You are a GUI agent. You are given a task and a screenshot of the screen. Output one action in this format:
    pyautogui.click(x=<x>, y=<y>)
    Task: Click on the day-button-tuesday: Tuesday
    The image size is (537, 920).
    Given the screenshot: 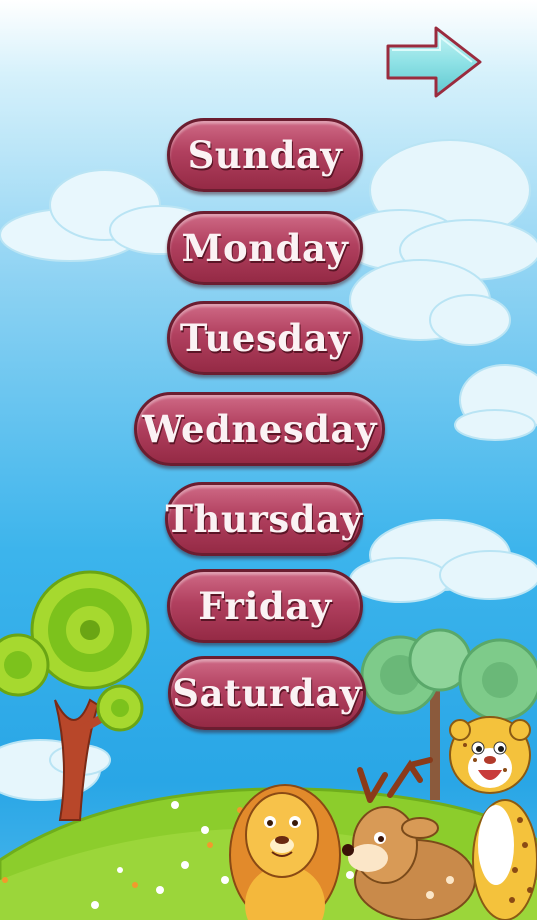 What is the action you would take?
    pyautogui.click(x=265, y=338)
    